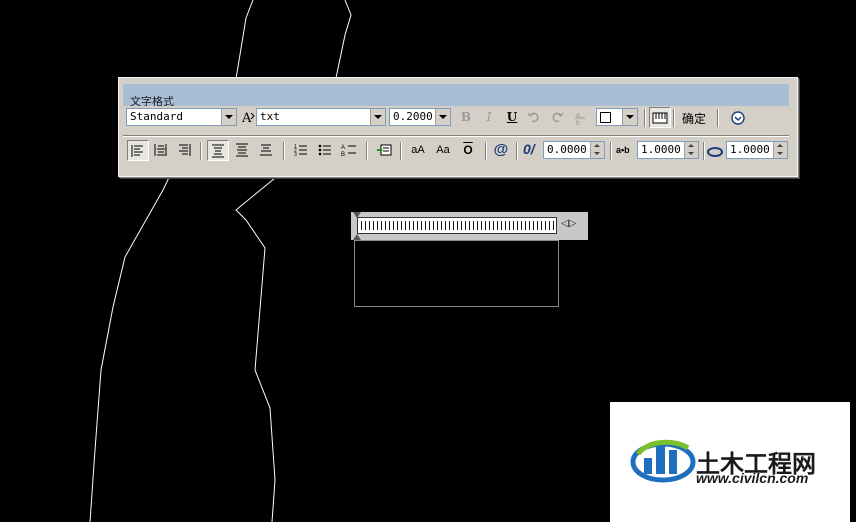 This screenshot has width=856, height=522. What do you see at coordinates (617, 117) in the screenshot?
I see `text-color-select` at bounding box center [617, 117].